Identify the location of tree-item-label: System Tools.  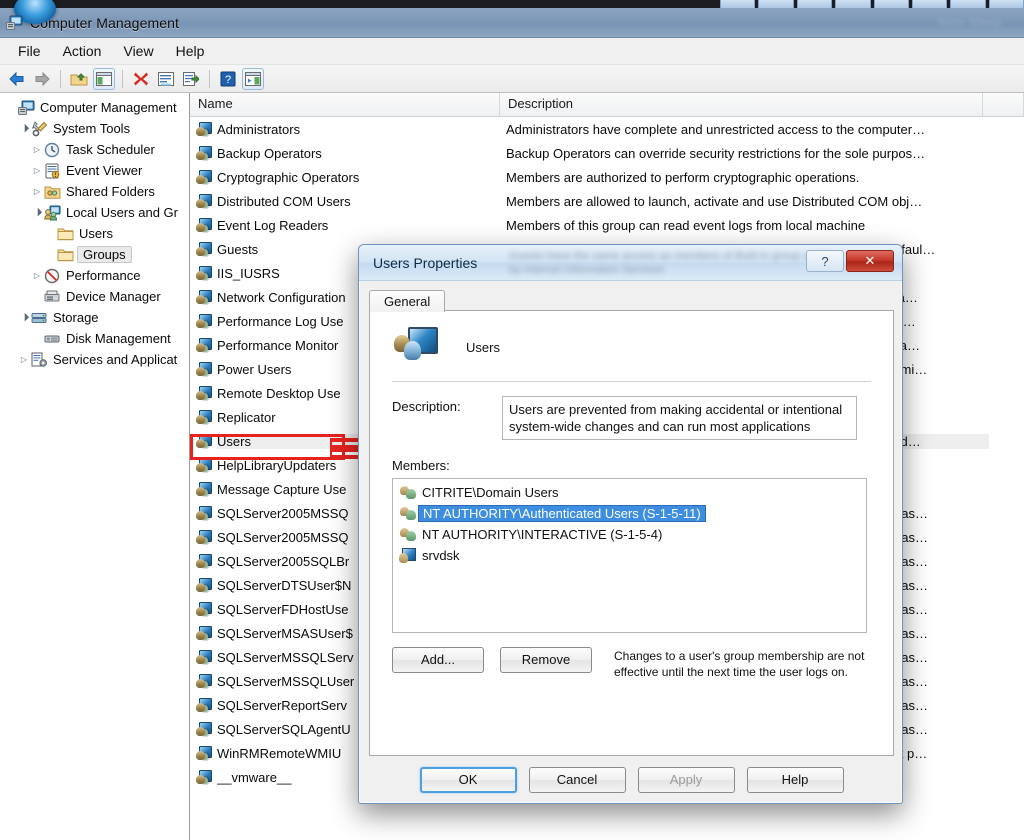
(92, 128).